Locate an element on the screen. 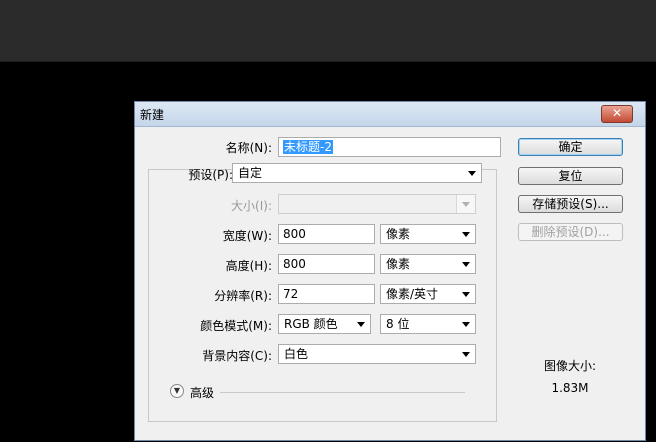 The image size is (656, 442). close-icon: ✕ is located at coordinates (617, 113).